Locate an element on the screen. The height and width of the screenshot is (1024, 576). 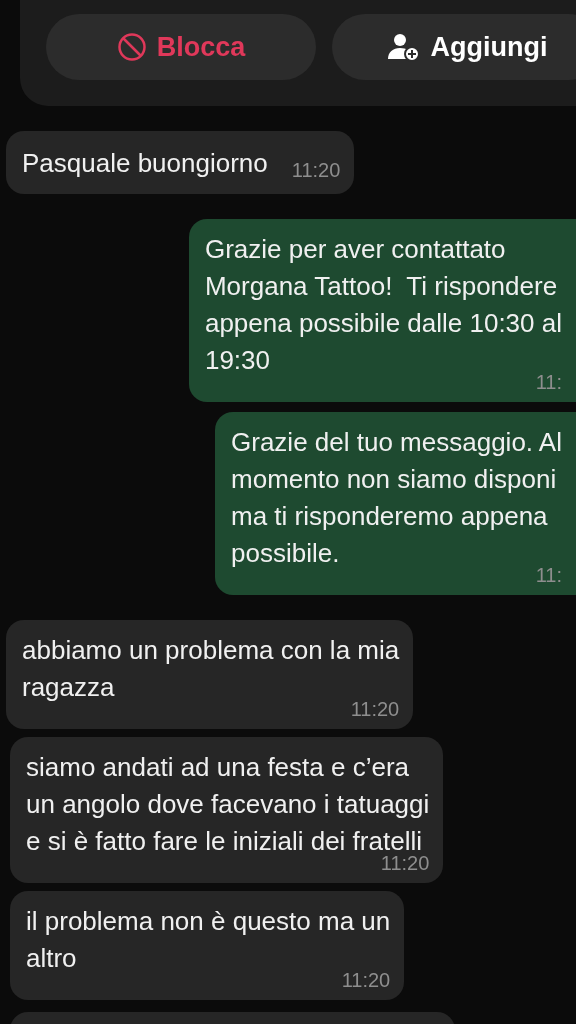
message-time: 11:20 is located at coordinates (316, 170).